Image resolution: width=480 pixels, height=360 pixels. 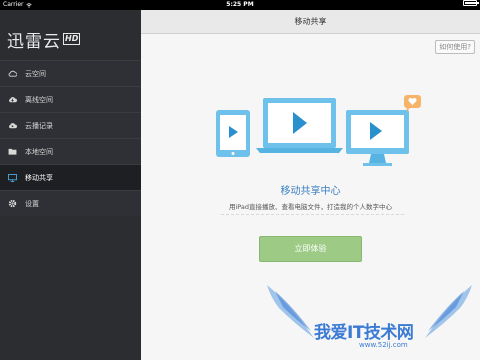 I want to click on sidebar-item-mobile-share: 移动共享, so click(x=70, y=177).